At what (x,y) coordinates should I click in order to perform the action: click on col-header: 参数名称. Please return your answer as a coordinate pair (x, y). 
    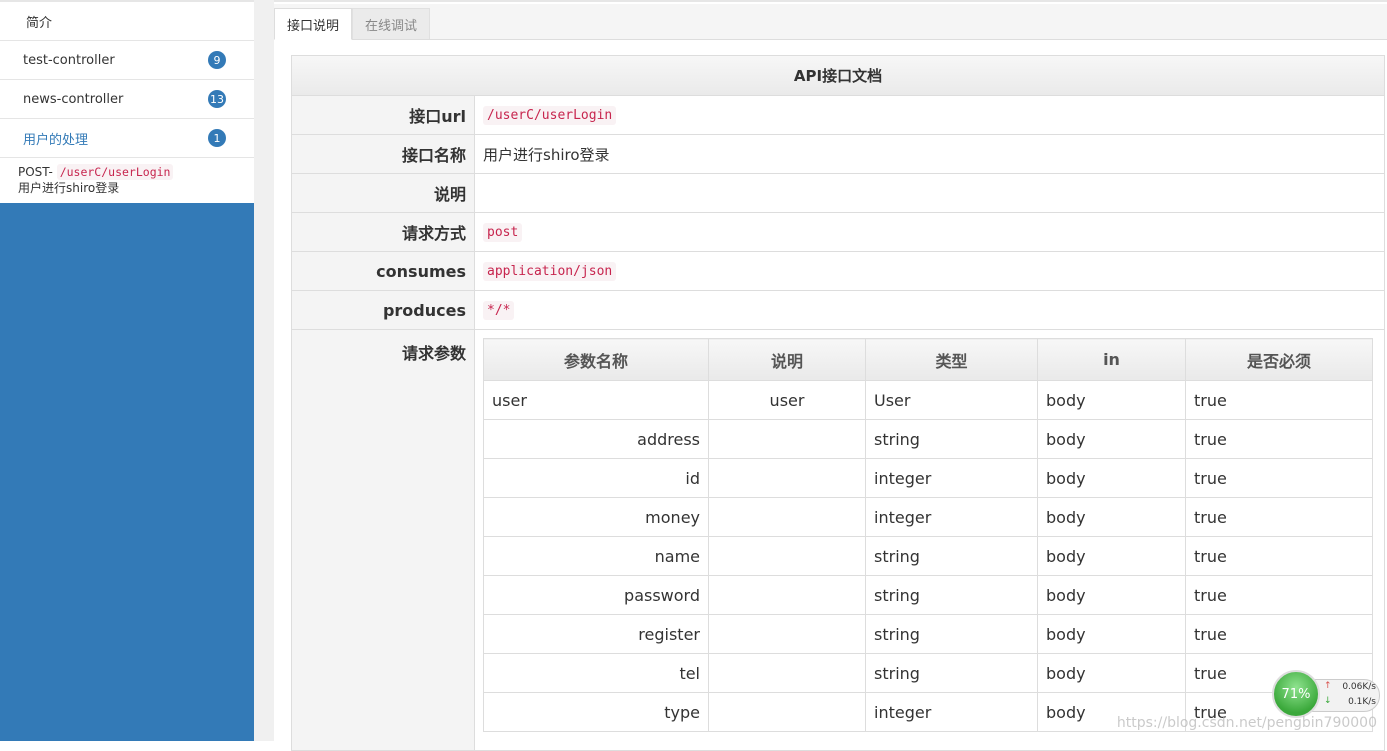
    Looking at the image, I should click on (596, 359).